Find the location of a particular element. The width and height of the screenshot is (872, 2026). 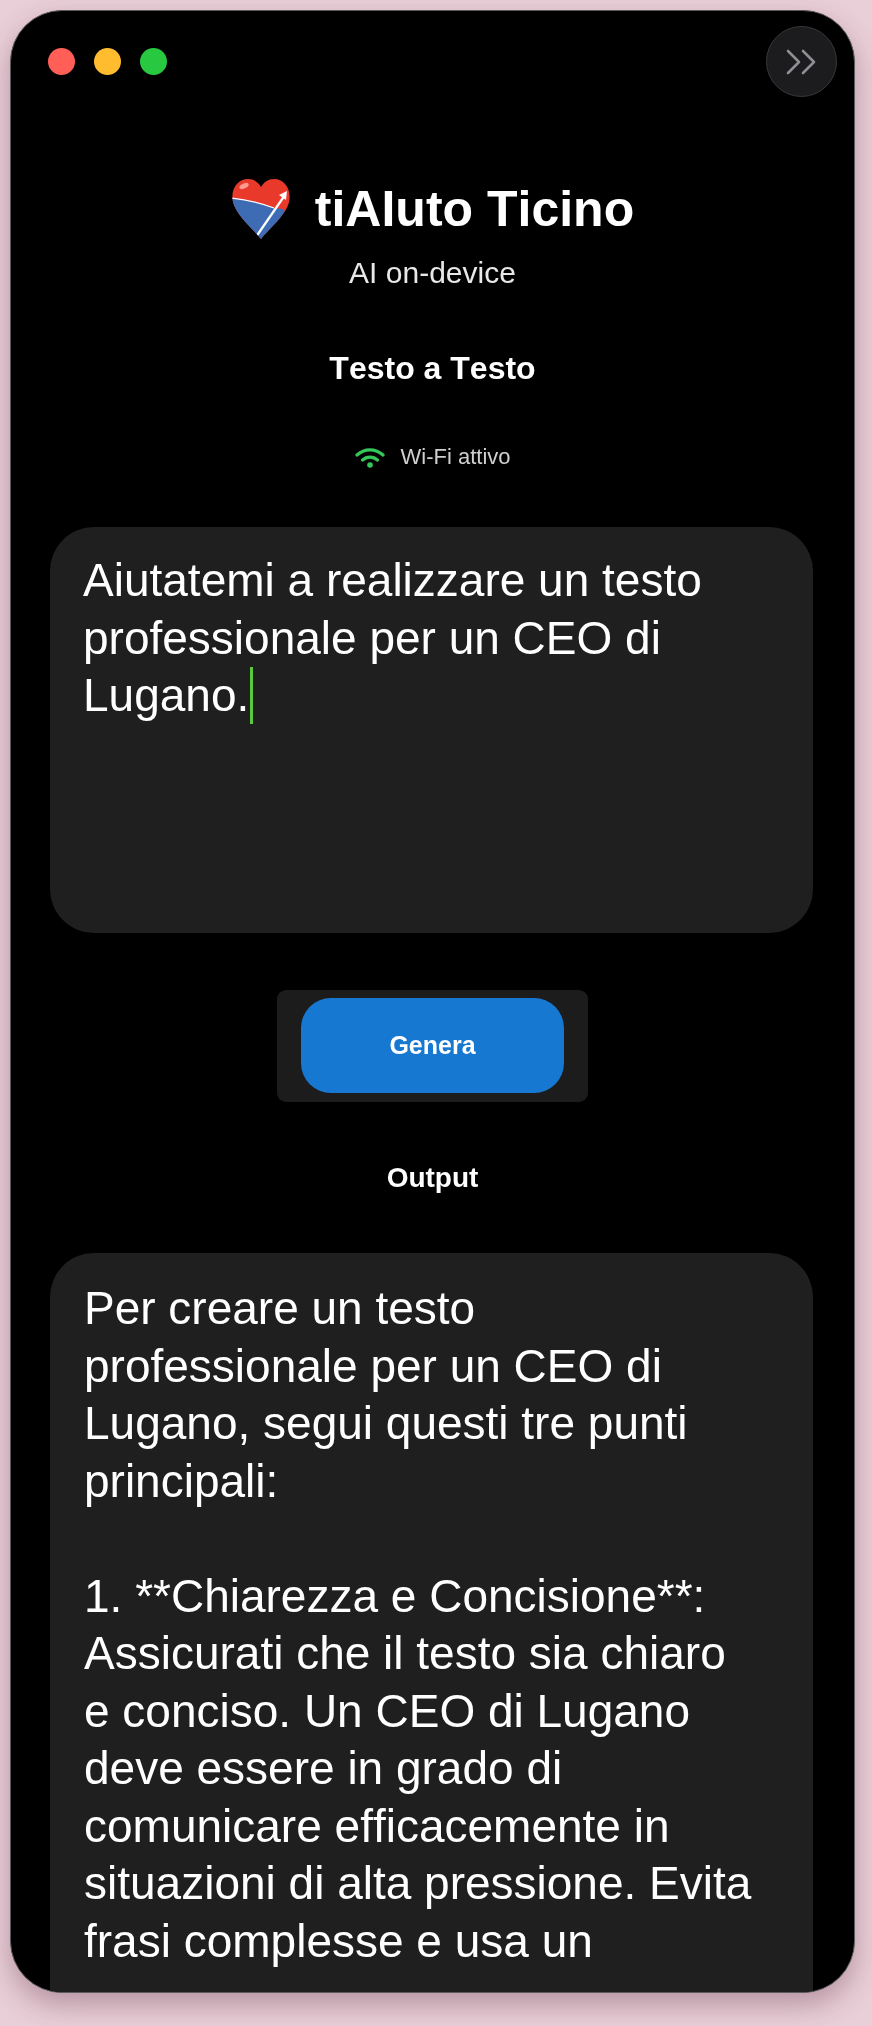

window-close-button is located at coordinates (61, 61).